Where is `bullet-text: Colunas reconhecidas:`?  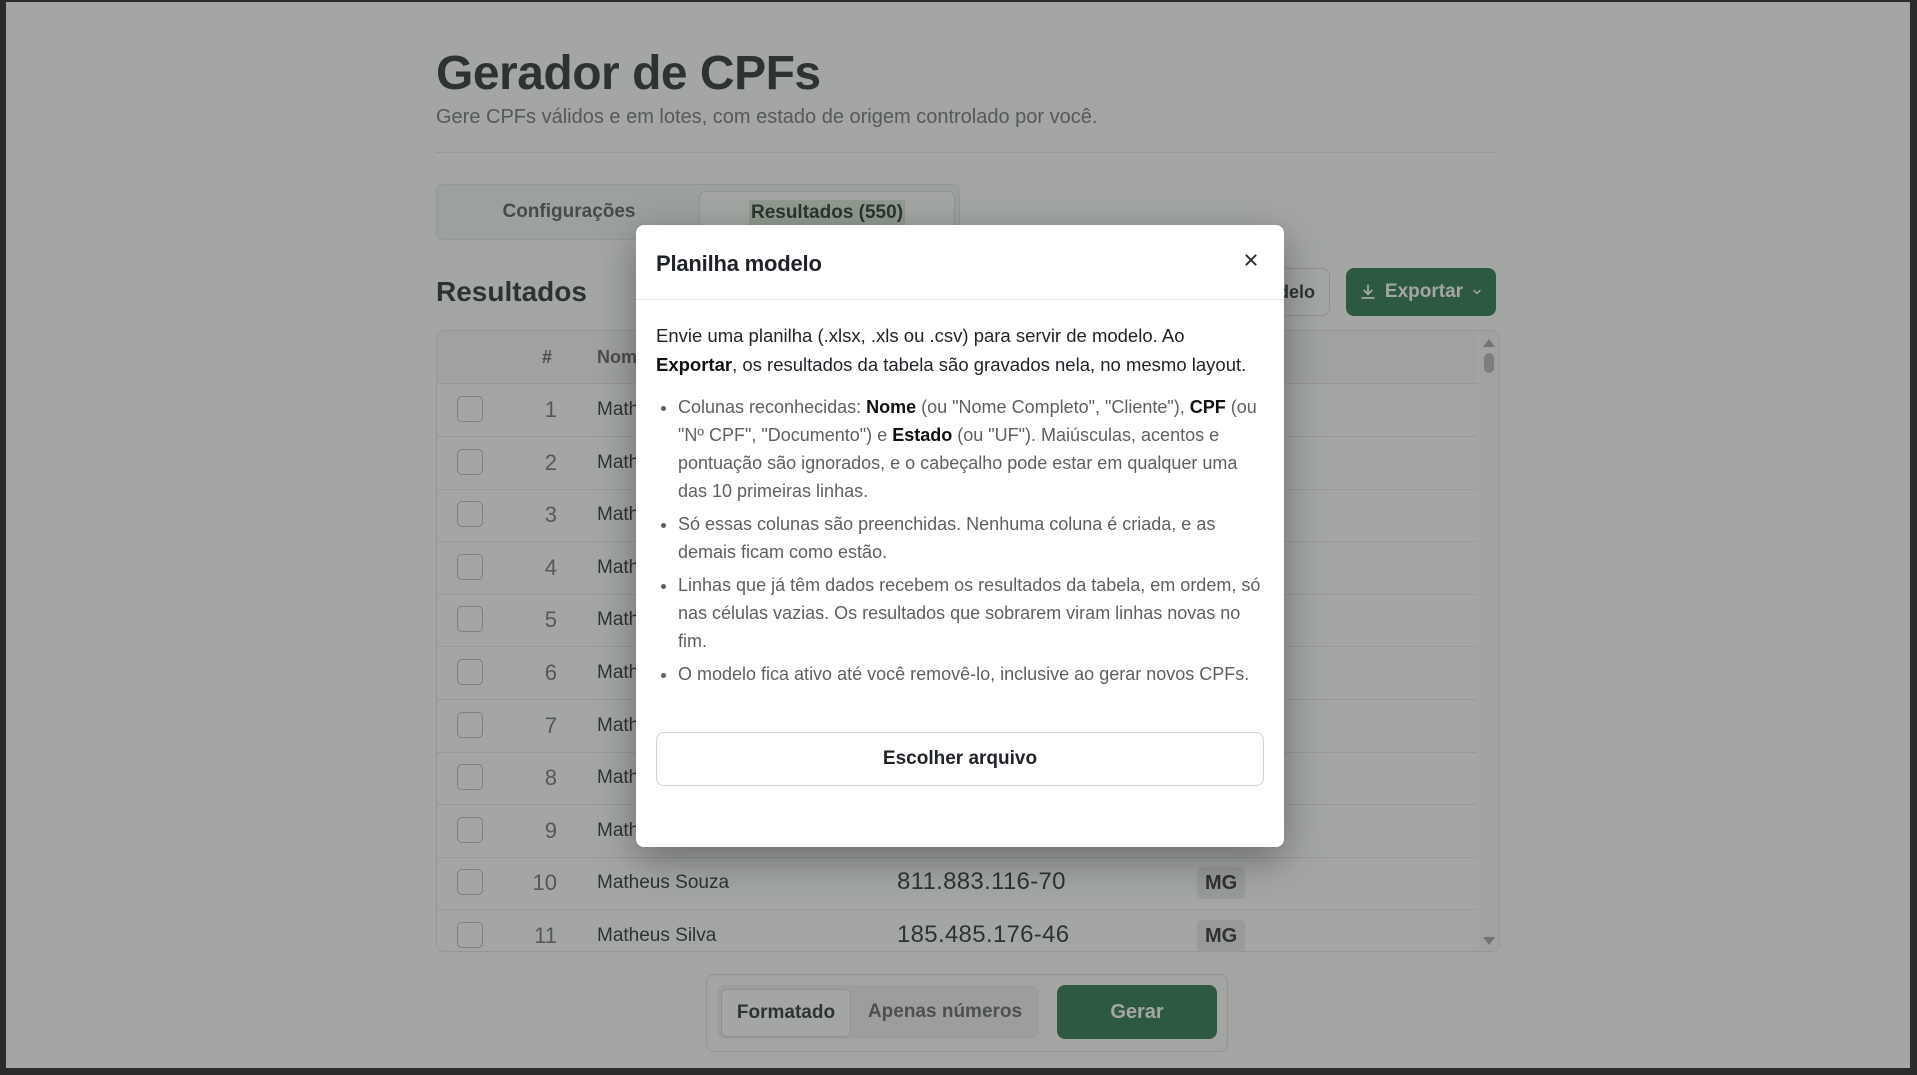
bullet-text: Colunas reconhecidas: is located at coordinates (772, 407).